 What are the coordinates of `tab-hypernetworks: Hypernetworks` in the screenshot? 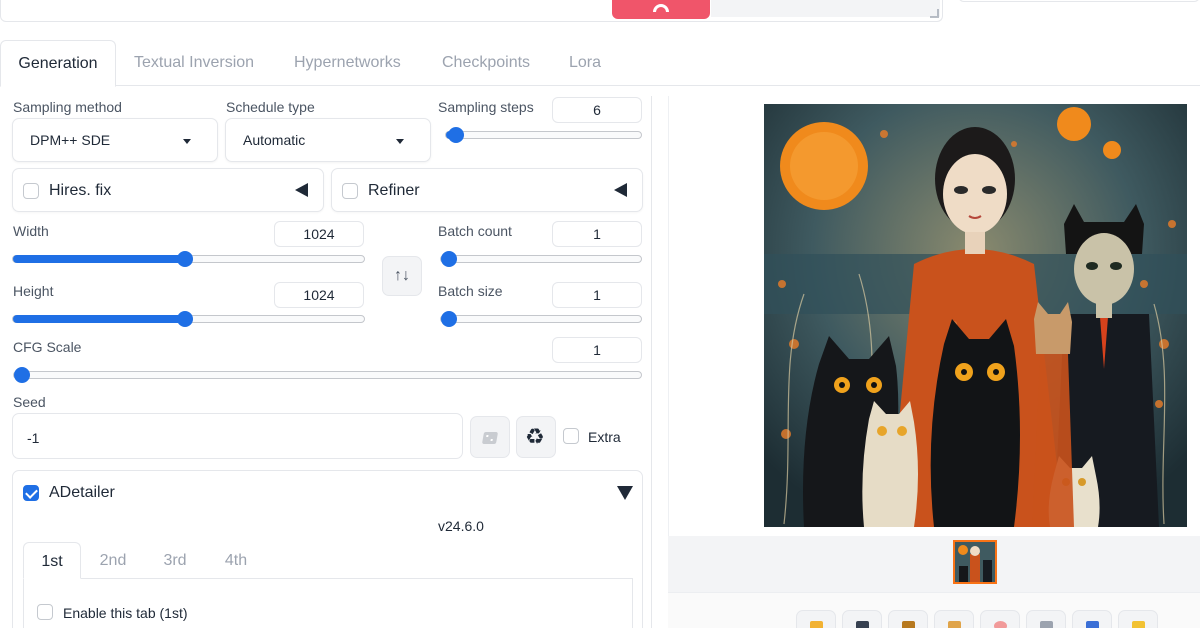 It's located at (347, 63).